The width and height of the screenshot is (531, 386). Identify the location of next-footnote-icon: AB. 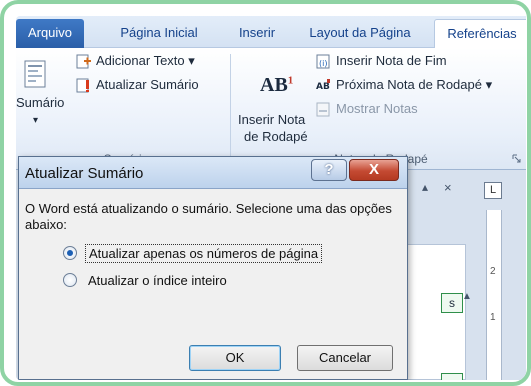
(323, 85).